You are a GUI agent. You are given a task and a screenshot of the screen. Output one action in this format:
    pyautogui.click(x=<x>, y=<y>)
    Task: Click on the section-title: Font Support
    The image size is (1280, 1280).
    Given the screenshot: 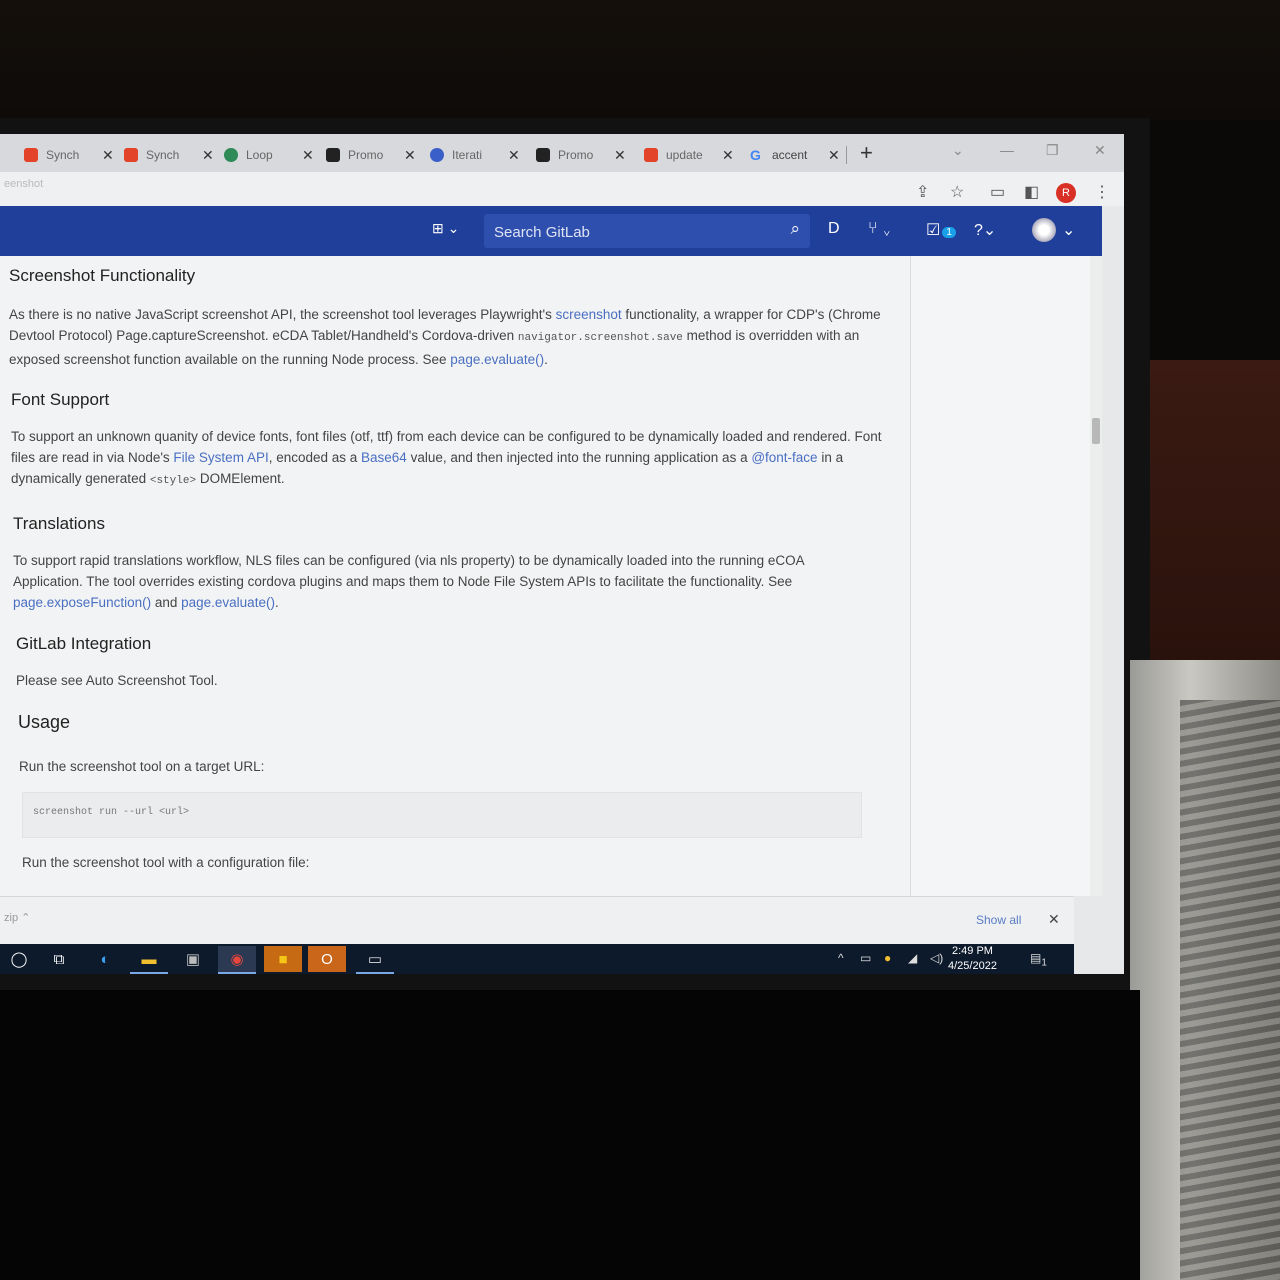 What is the action you would take?
    pyautogui.click(x=60, y=399)
    